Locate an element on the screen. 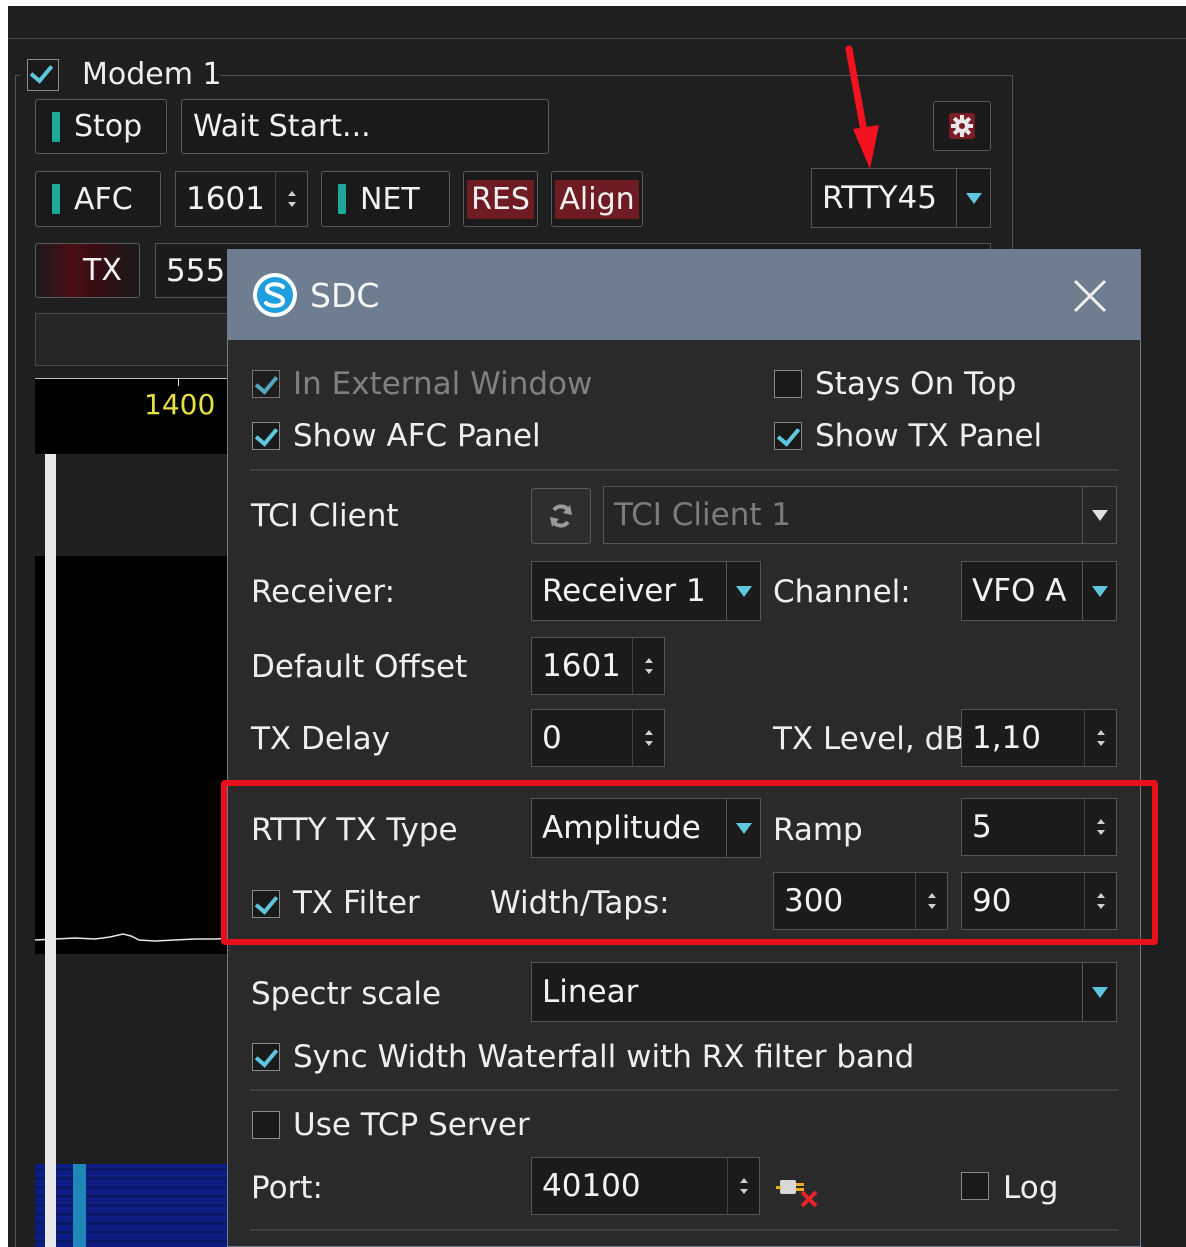 This screenshot has width=1186, height=1247. afc-button: AFC is located at coordinates (98, 199).